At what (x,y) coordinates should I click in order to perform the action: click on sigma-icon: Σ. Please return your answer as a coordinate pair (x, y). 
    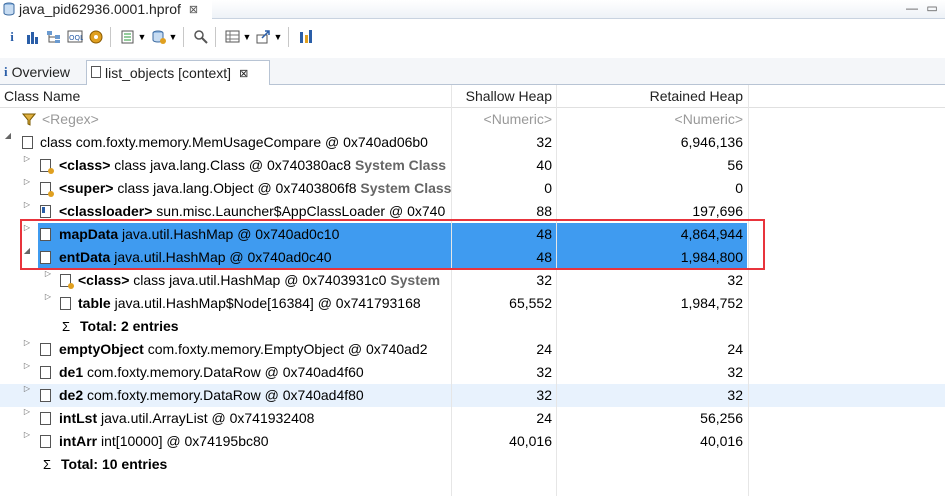
    Looking at the image, I should click on (47, 464).